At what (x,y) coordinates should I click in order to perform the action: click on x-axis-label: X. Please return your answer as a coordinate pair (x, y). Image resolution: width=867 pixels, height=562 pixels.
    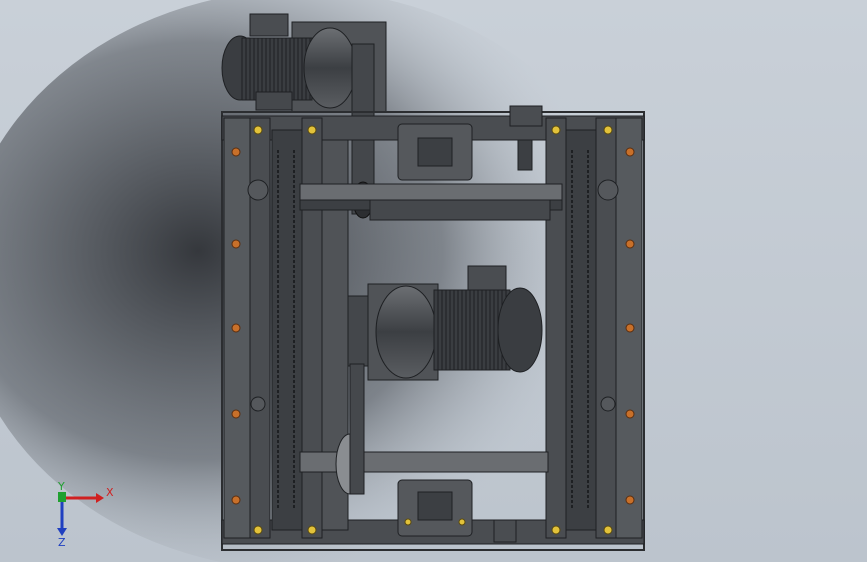
    Looking at the image, I should click on (110, 492).